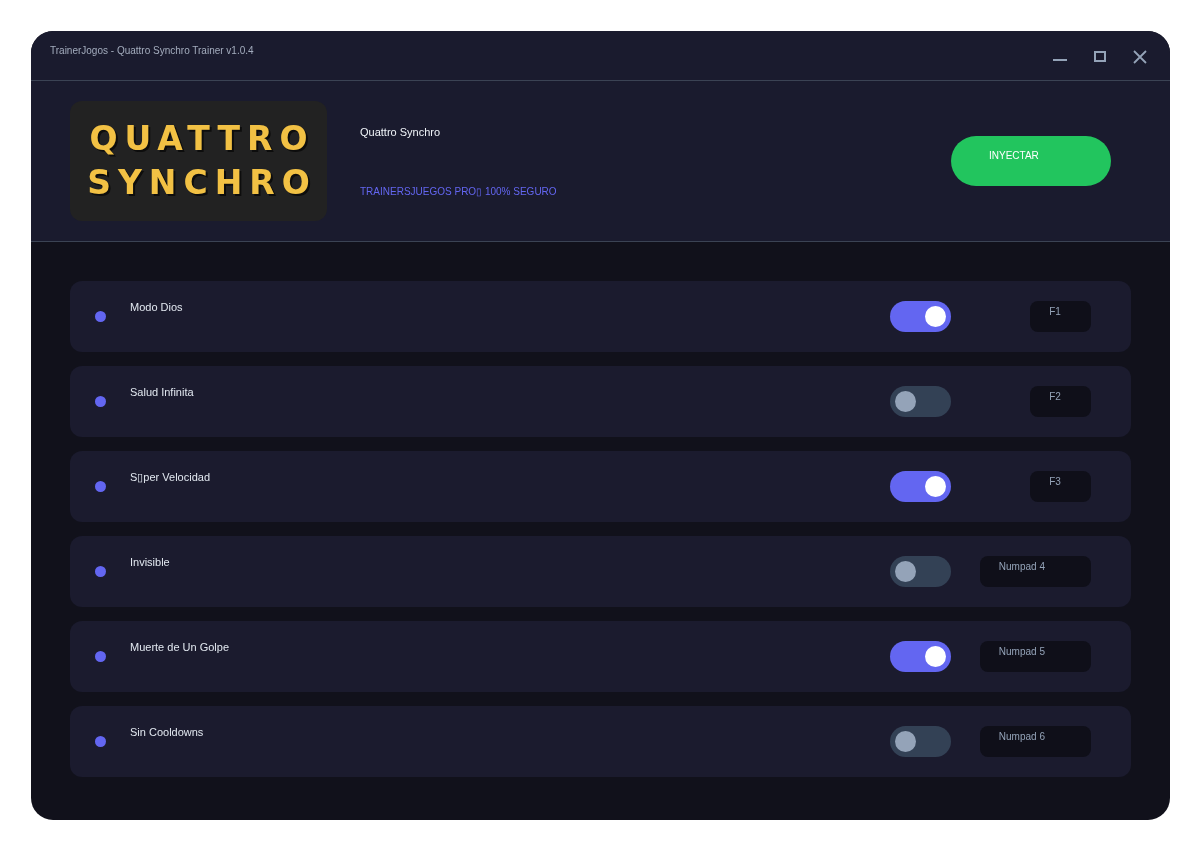  What do you see at coordinates (180, 647) in the screenshot?
I see `cheat-name: Muerte de Un Golpe` at bounding box center [180, 647].